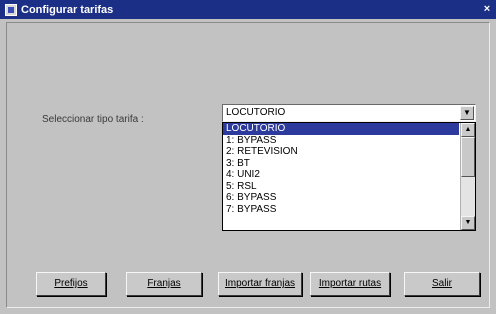  Describe the element at coordinates (487, 9) in the screenshot. I see `close-icon: ×` at that location.